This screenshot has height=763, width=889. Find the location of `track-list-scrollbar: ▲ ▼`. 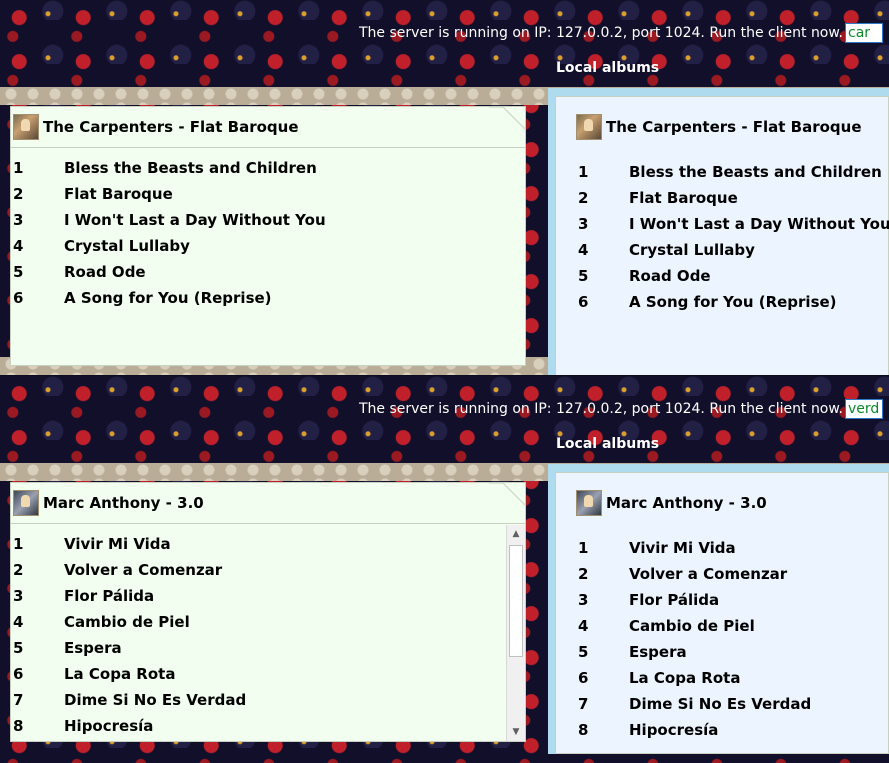

track-list-scrollbar: ▲ ▼ is located at coordinates (515, 633).